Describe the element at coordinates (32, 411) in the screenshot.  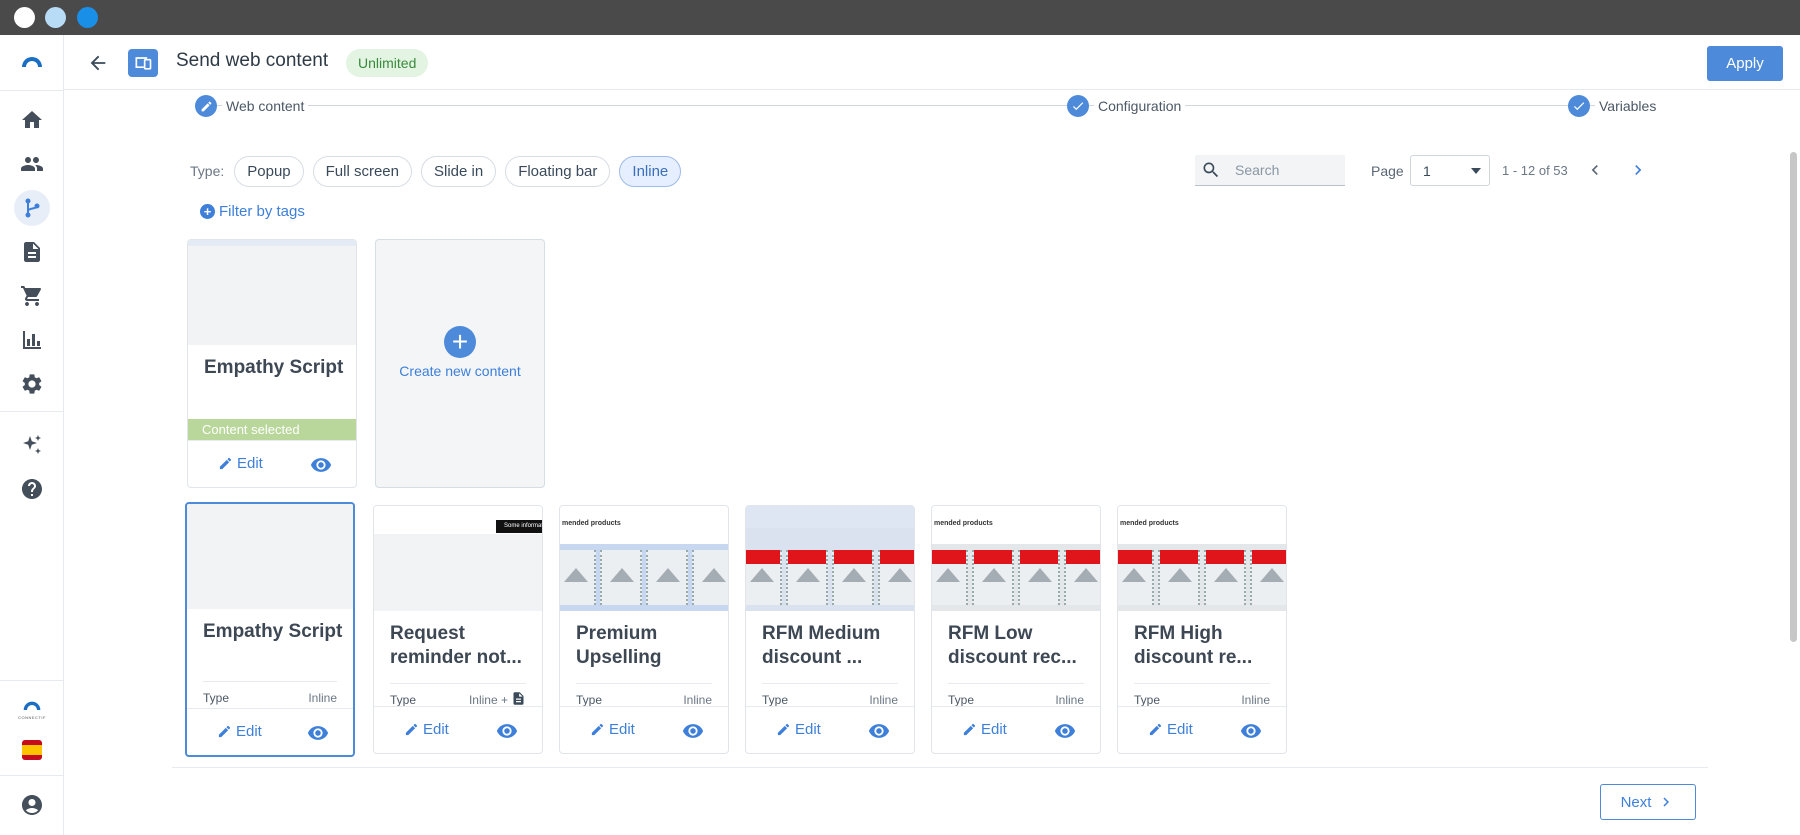
I see `sidebar-divider` at that location.